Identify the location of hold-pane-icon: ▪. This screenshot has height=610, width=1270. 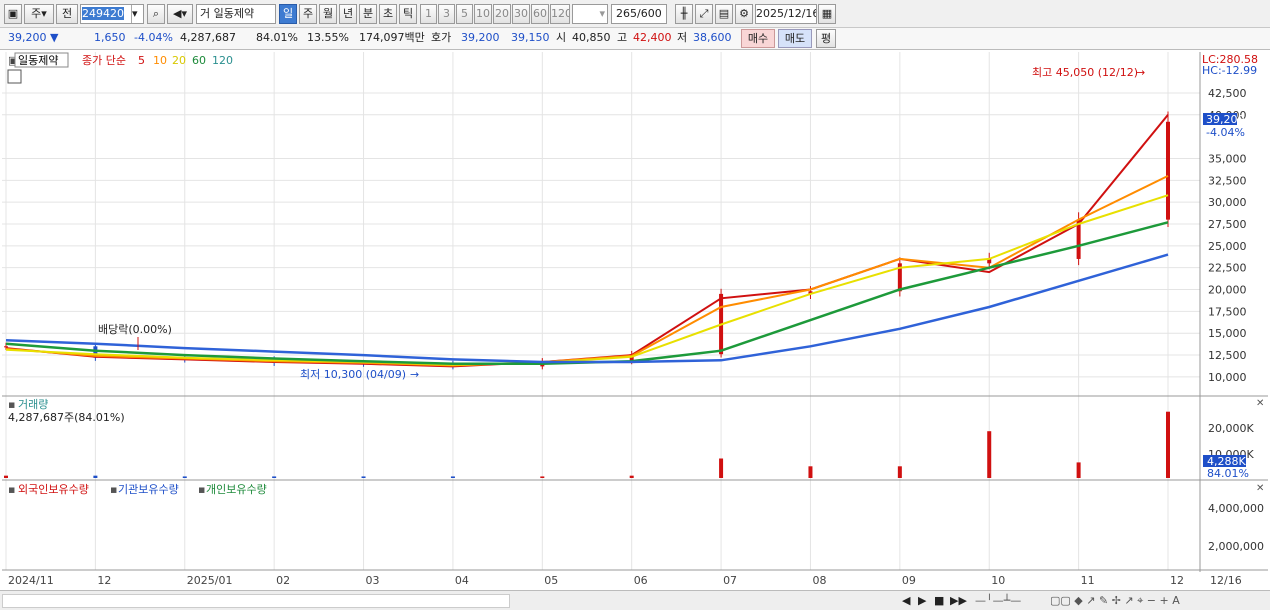
(11, 489).